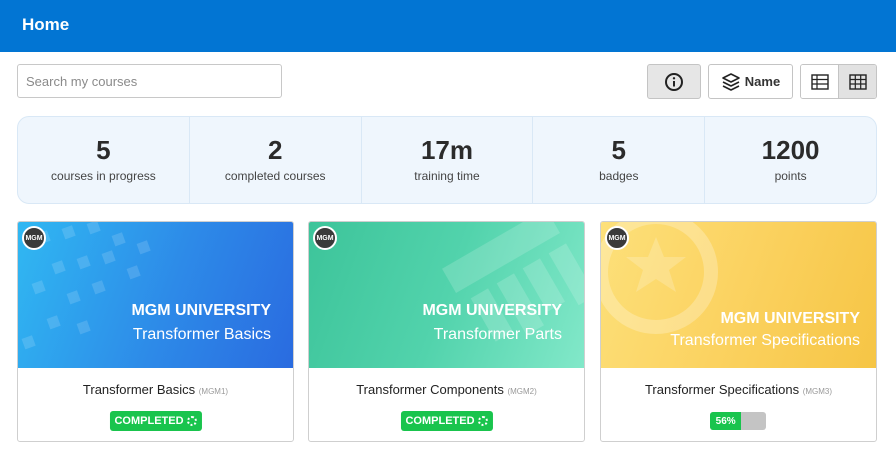  What do you see at coordinates (447, 176) in the screenshot?
I see `stat-label: training time` at bounding box center [447, 176].